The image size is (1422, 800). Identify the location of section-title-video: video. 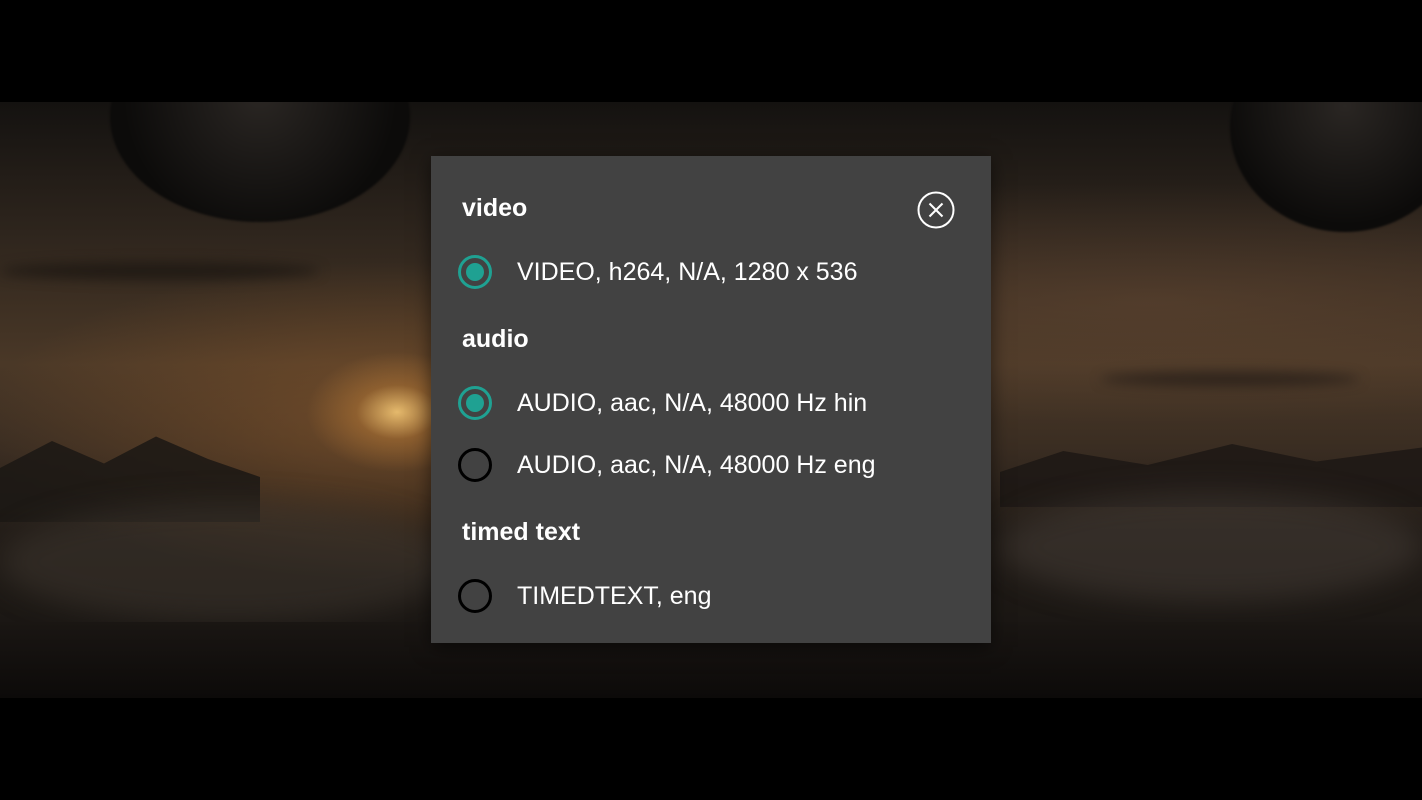
(495, 208).